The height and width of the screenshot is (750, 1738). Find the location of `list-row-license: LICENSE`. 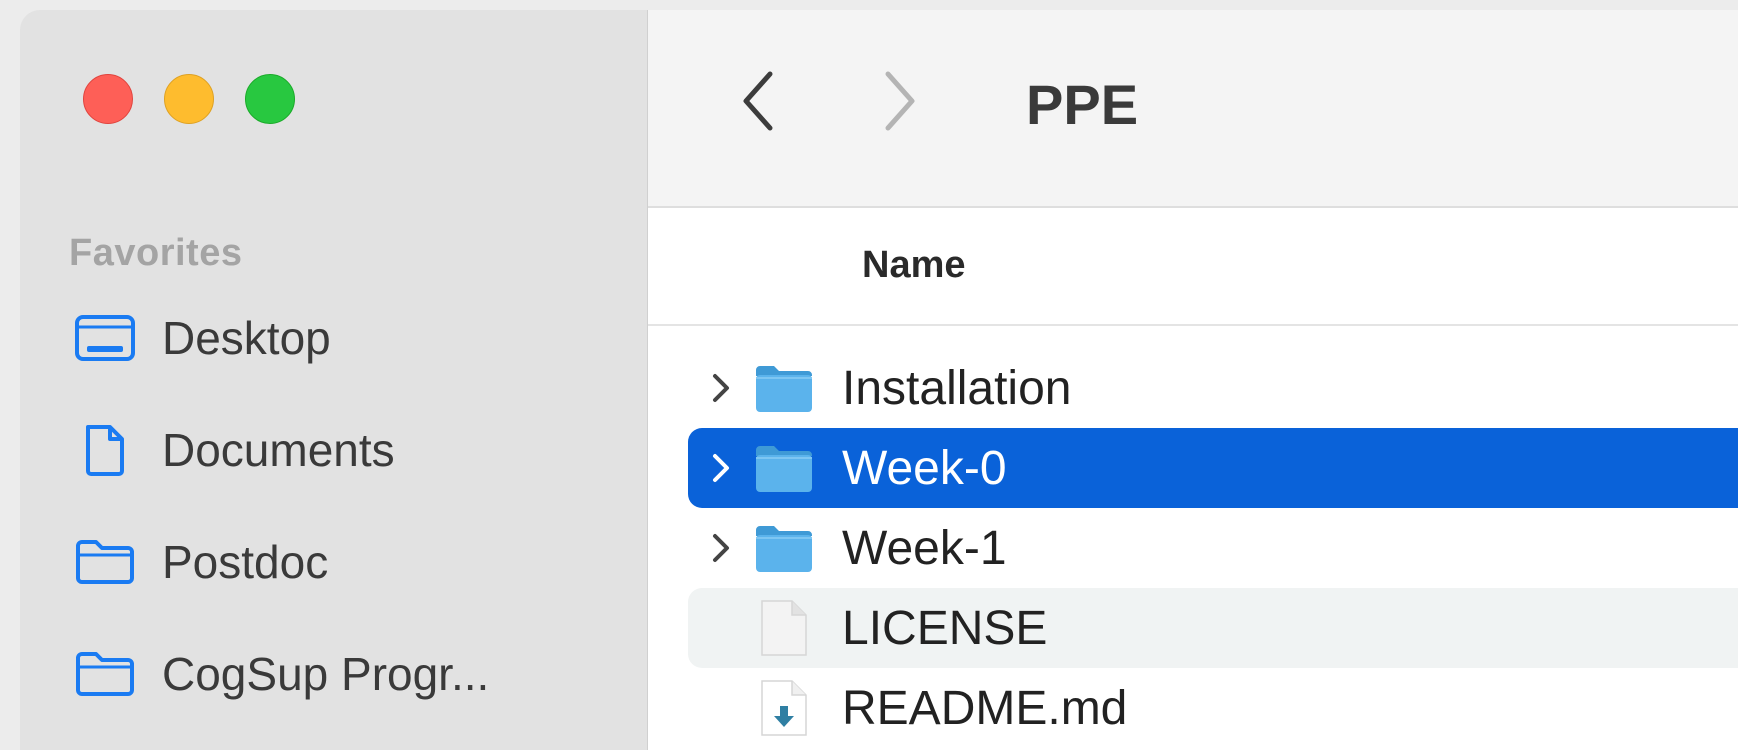

list-row-license: LICENSE is located at coordinates (1213, 628).